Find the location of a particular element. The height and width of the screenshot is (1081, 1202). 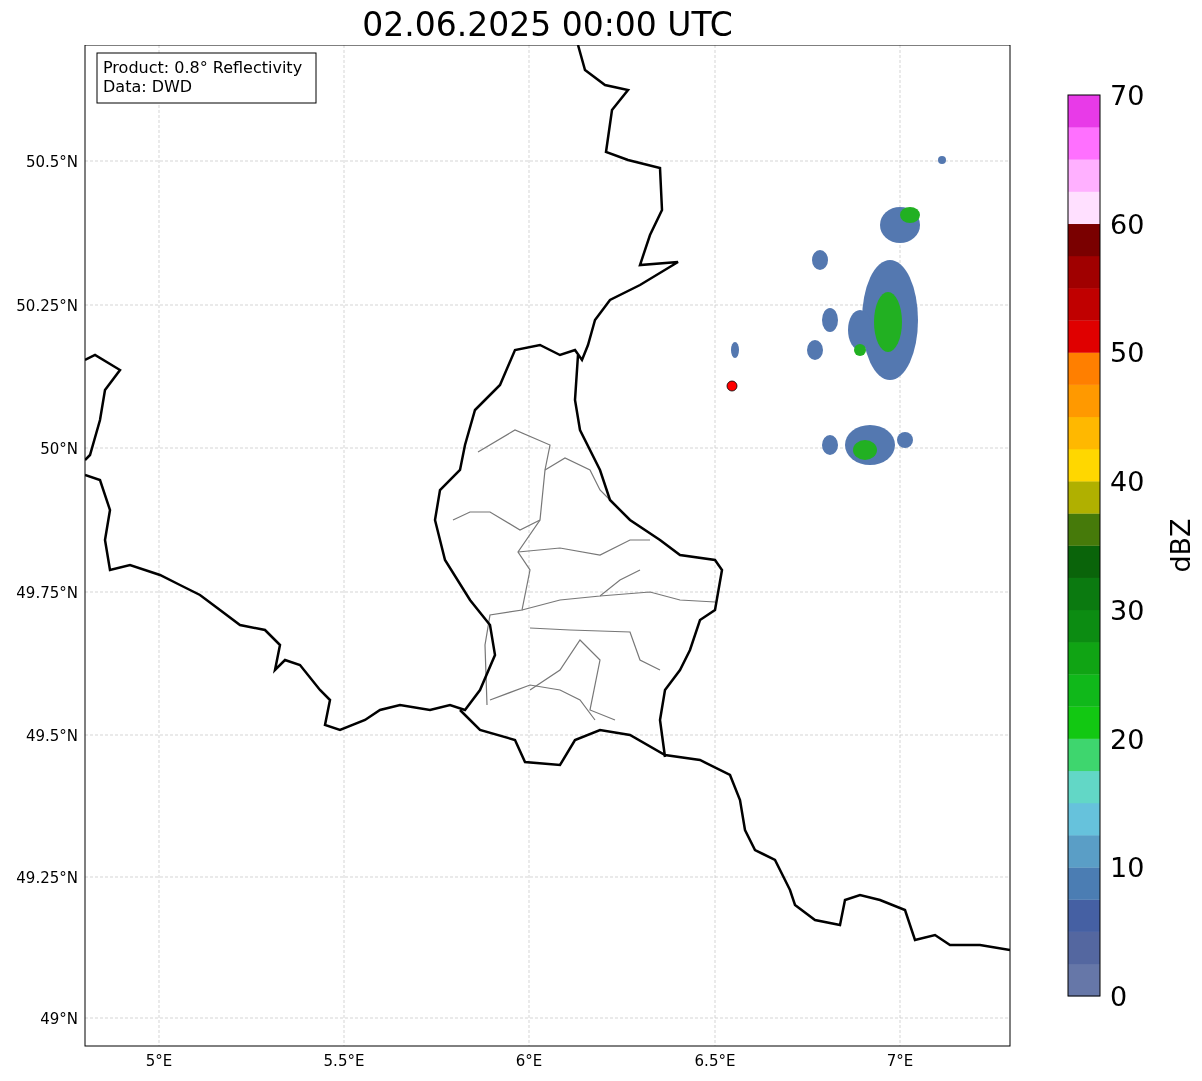

tick-label: 20 is located at coordinates (1127, 739).